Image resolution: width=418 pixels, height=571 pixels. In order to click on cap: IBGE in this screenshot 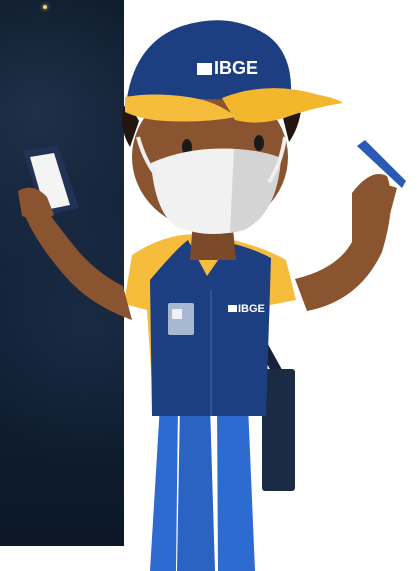, I will do `click(234, 71)`.